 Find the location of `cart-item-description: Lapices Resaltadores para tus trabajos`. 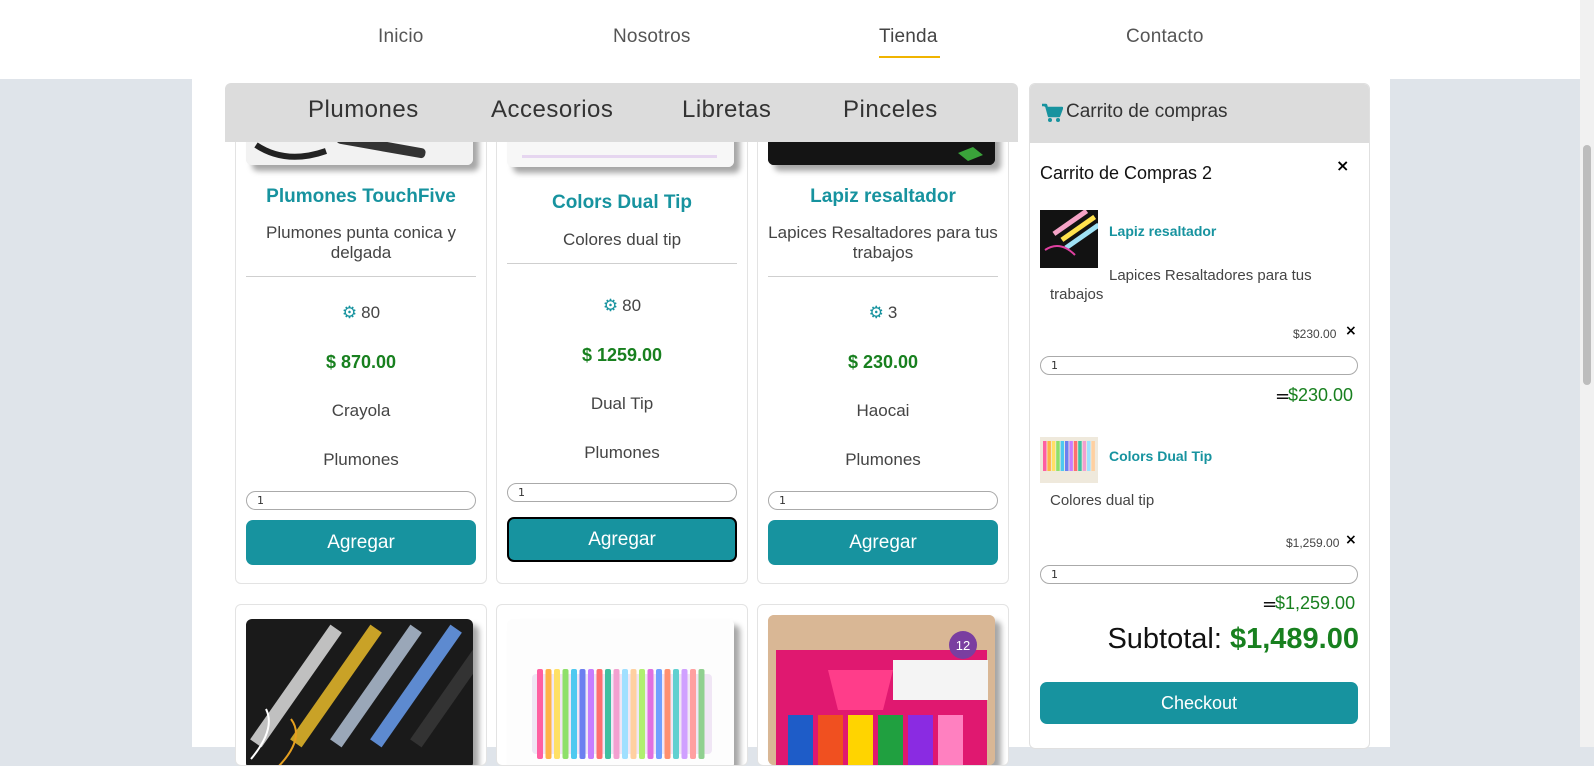

cart-item-description: Lapices Resaltadores para tus trabajos is located at coordinates (1181, 285).